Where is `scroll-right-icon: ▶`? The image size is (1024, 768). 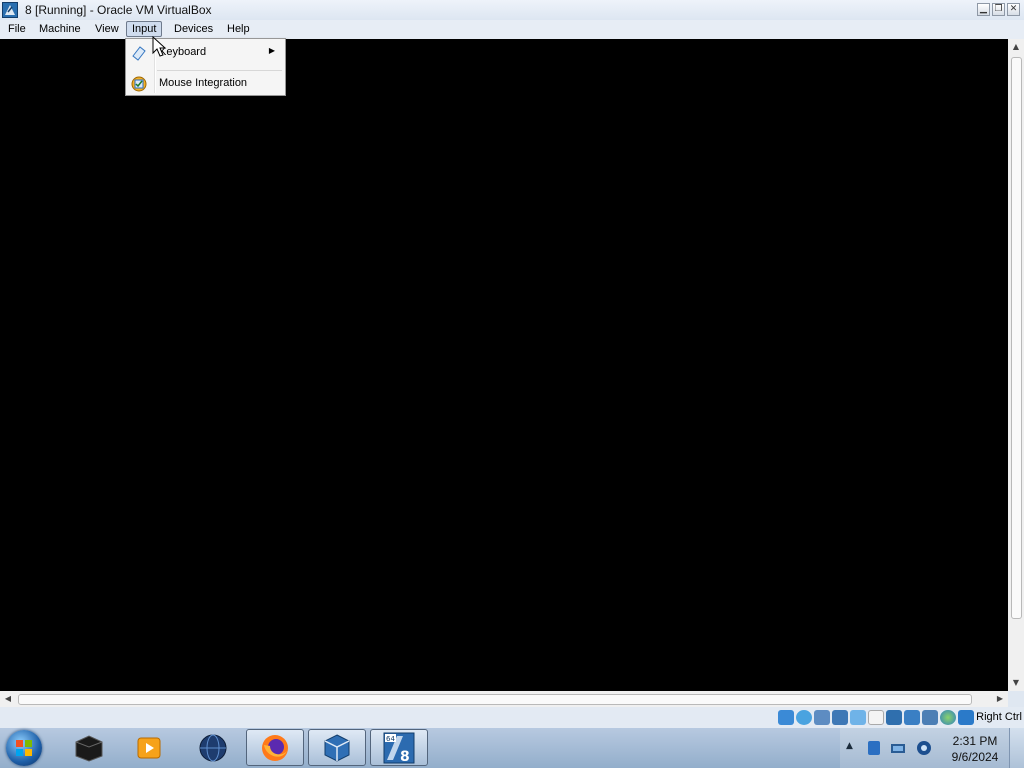
scroll-right-icon: ▶ is located at coordinates (1000, 699).